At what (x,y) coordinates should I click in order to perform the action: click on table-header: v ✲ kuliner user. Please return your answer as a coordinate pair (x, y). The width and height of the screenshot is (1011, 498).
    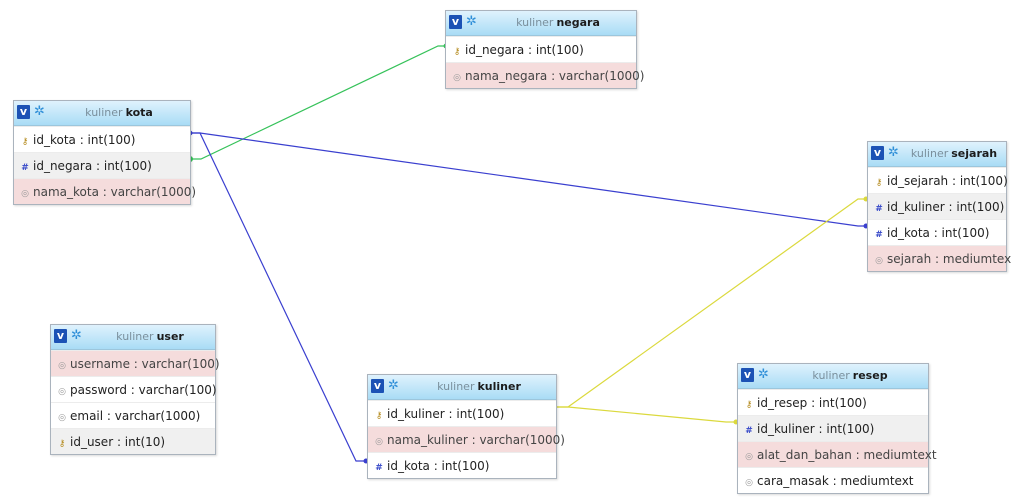
    Looking at the image, I should click on (133, 337).